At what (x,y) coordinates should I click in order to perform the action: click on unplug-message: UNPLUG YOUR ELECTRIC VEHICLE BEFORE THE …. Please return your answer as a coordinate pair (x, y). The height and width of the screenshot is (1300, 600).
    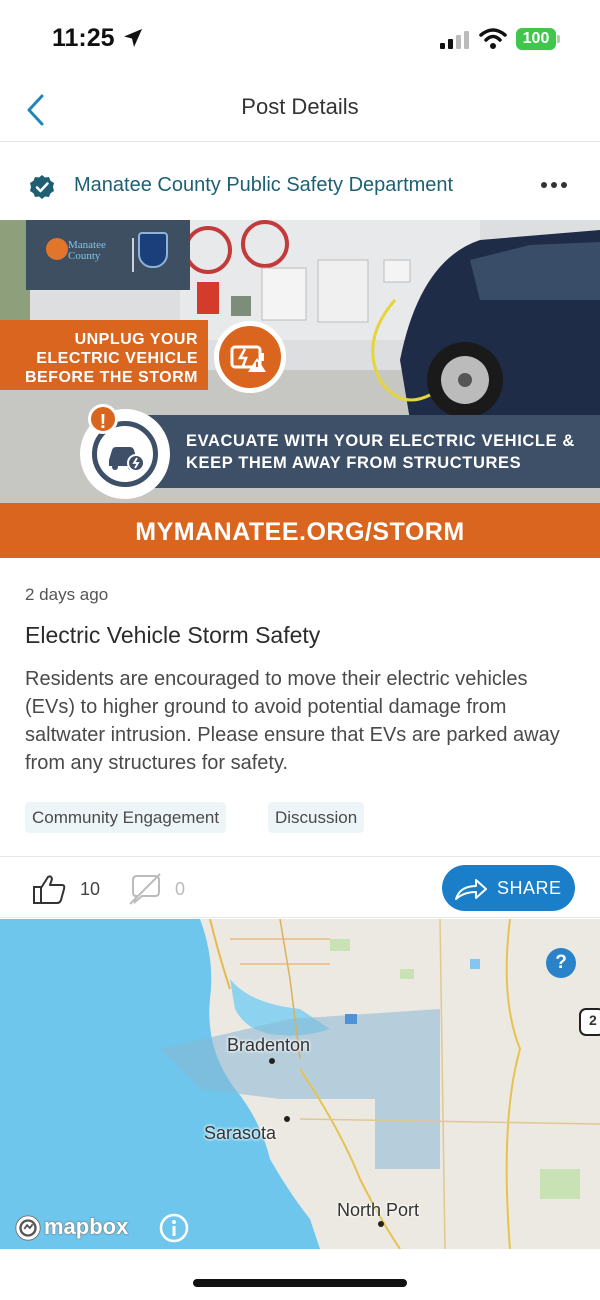
    Looking at the image, I should click on (111, 358).